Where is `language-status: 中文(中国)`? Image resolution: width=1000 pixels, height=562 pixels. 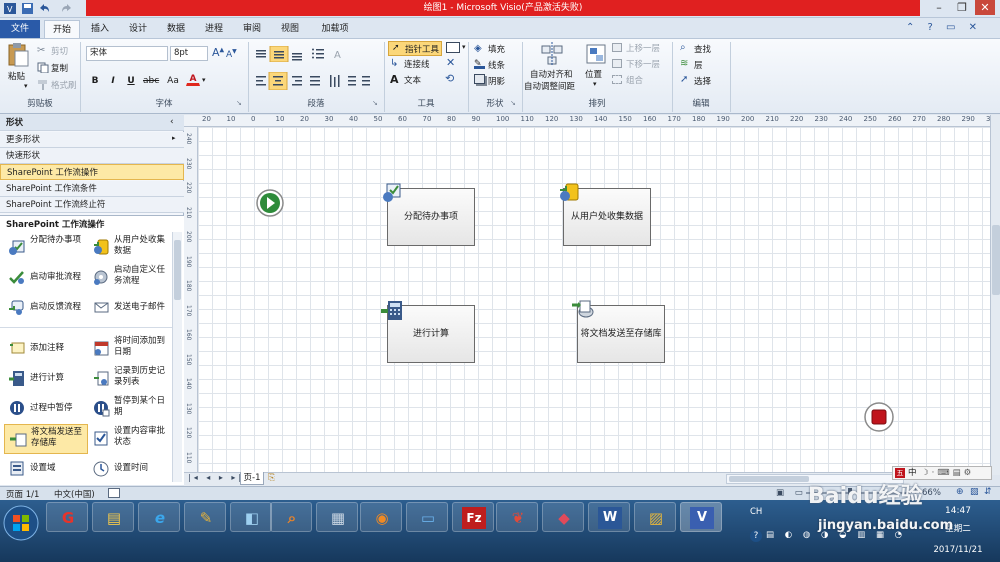 language-status: 中文(中国) is located at coordinates (74, 494).